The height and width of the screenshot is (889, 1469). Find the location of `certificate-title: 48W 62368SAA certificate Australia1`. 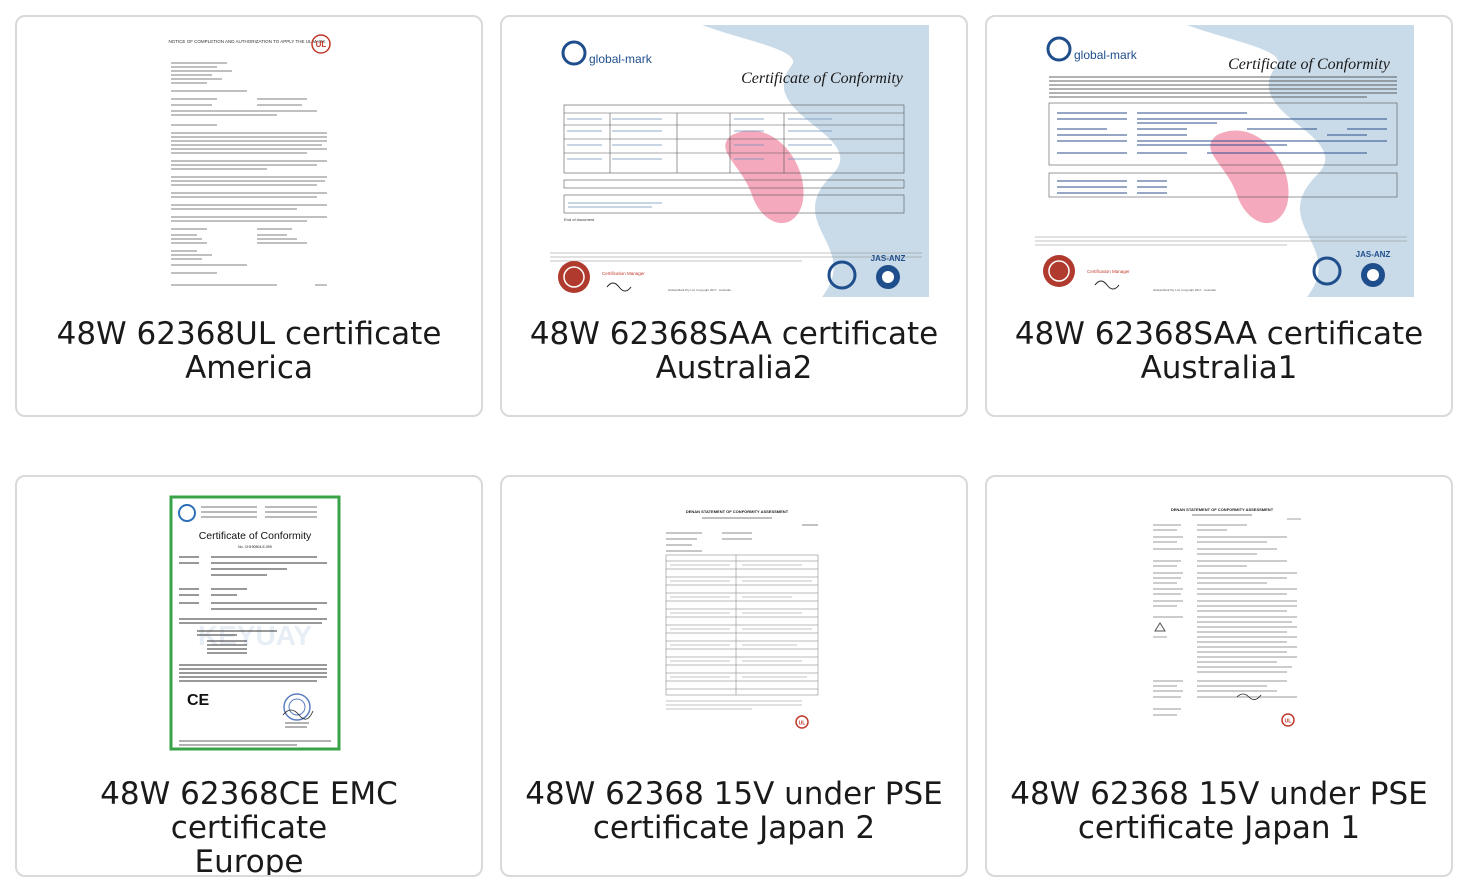

certificate-title: 48W 62368SAA certificate Australia1 is located at coordinates (1219, 351).